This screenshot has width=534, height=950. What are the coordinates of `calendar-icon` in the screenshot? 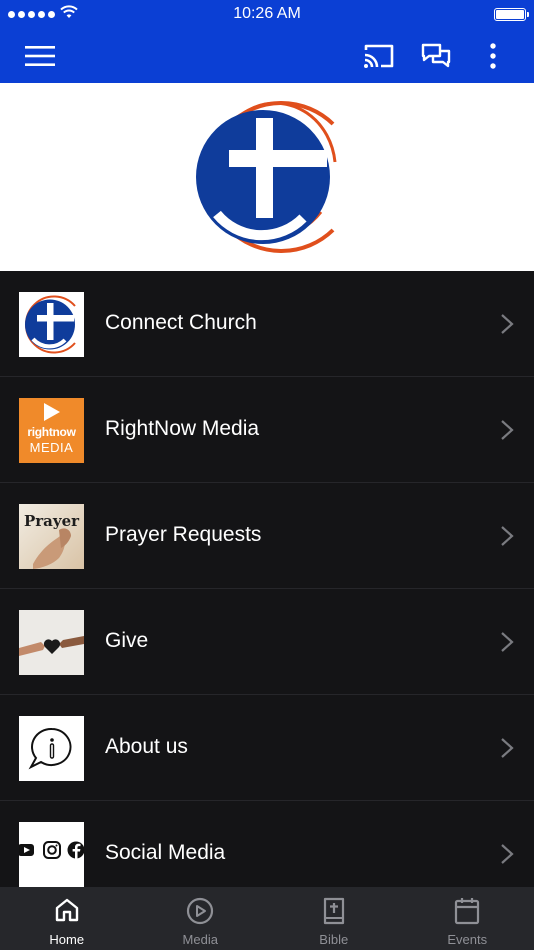 It's located at (467, 911).